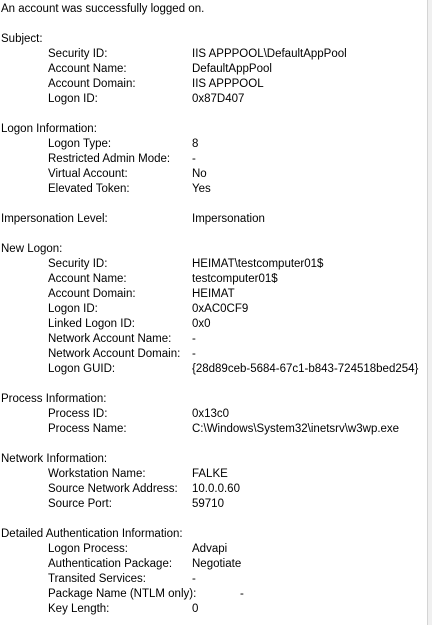 The width and height of the screenshot is (432, 625). I want to click on field-value: Yes, so click(201, 189).